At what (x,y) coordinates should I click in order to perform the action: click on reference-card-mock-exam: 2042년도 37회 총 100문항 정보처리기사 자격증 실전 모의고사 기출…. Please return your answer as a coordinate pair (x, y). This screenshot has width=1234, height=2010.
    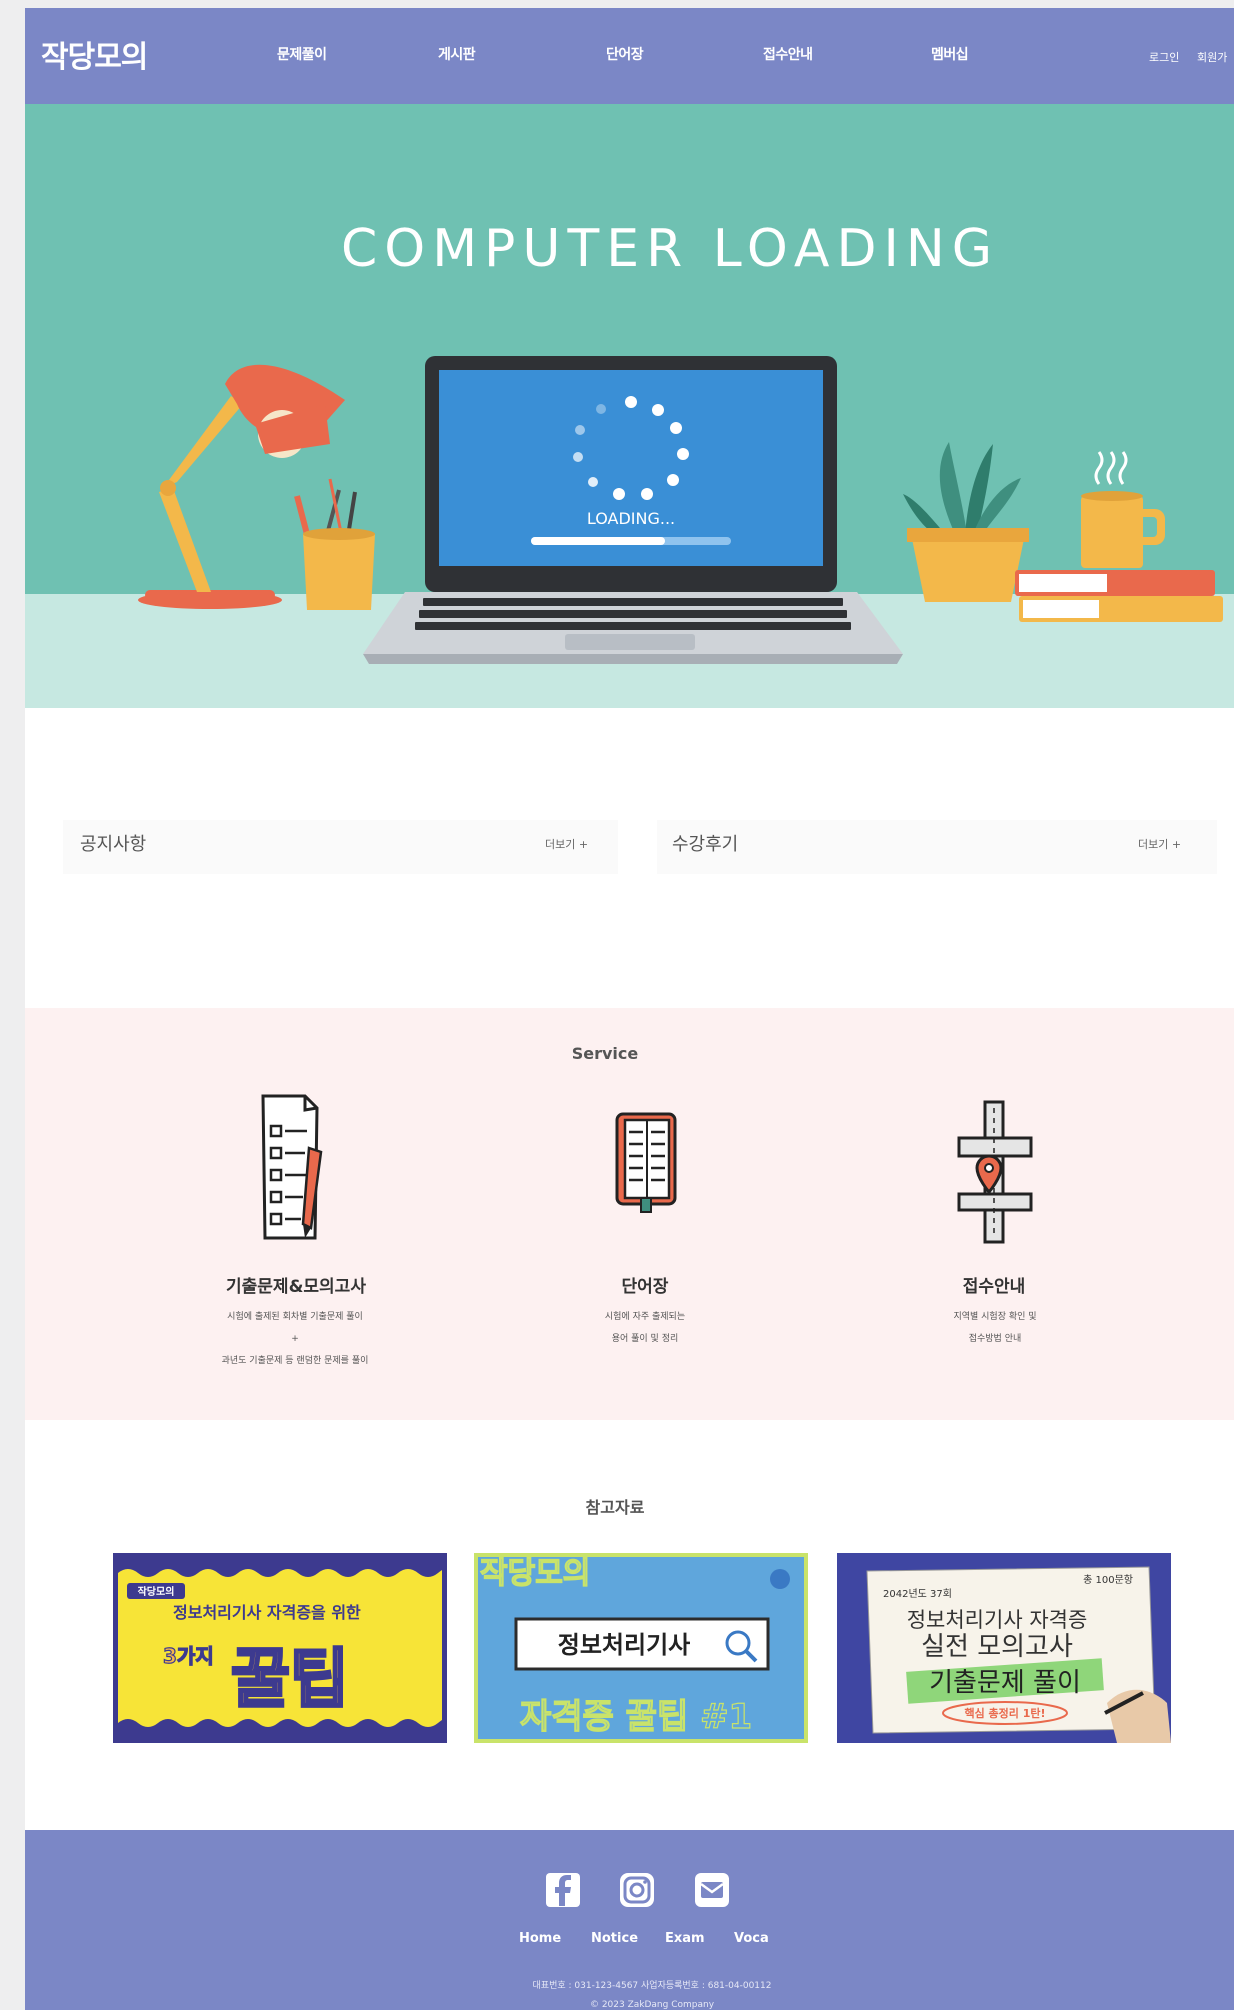
    Looking at the image, I should click on (1004, 1648).